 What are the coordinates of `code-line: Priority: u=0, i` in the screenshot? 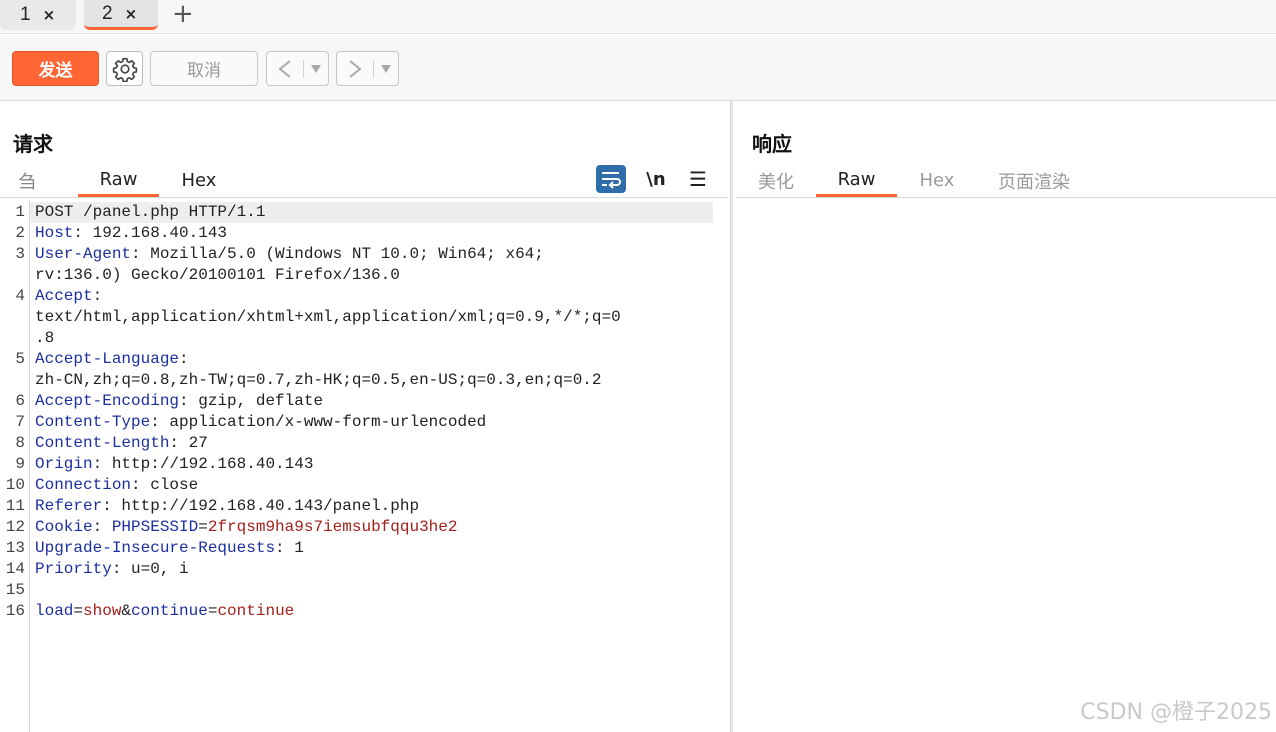 It's located at (112, 569).